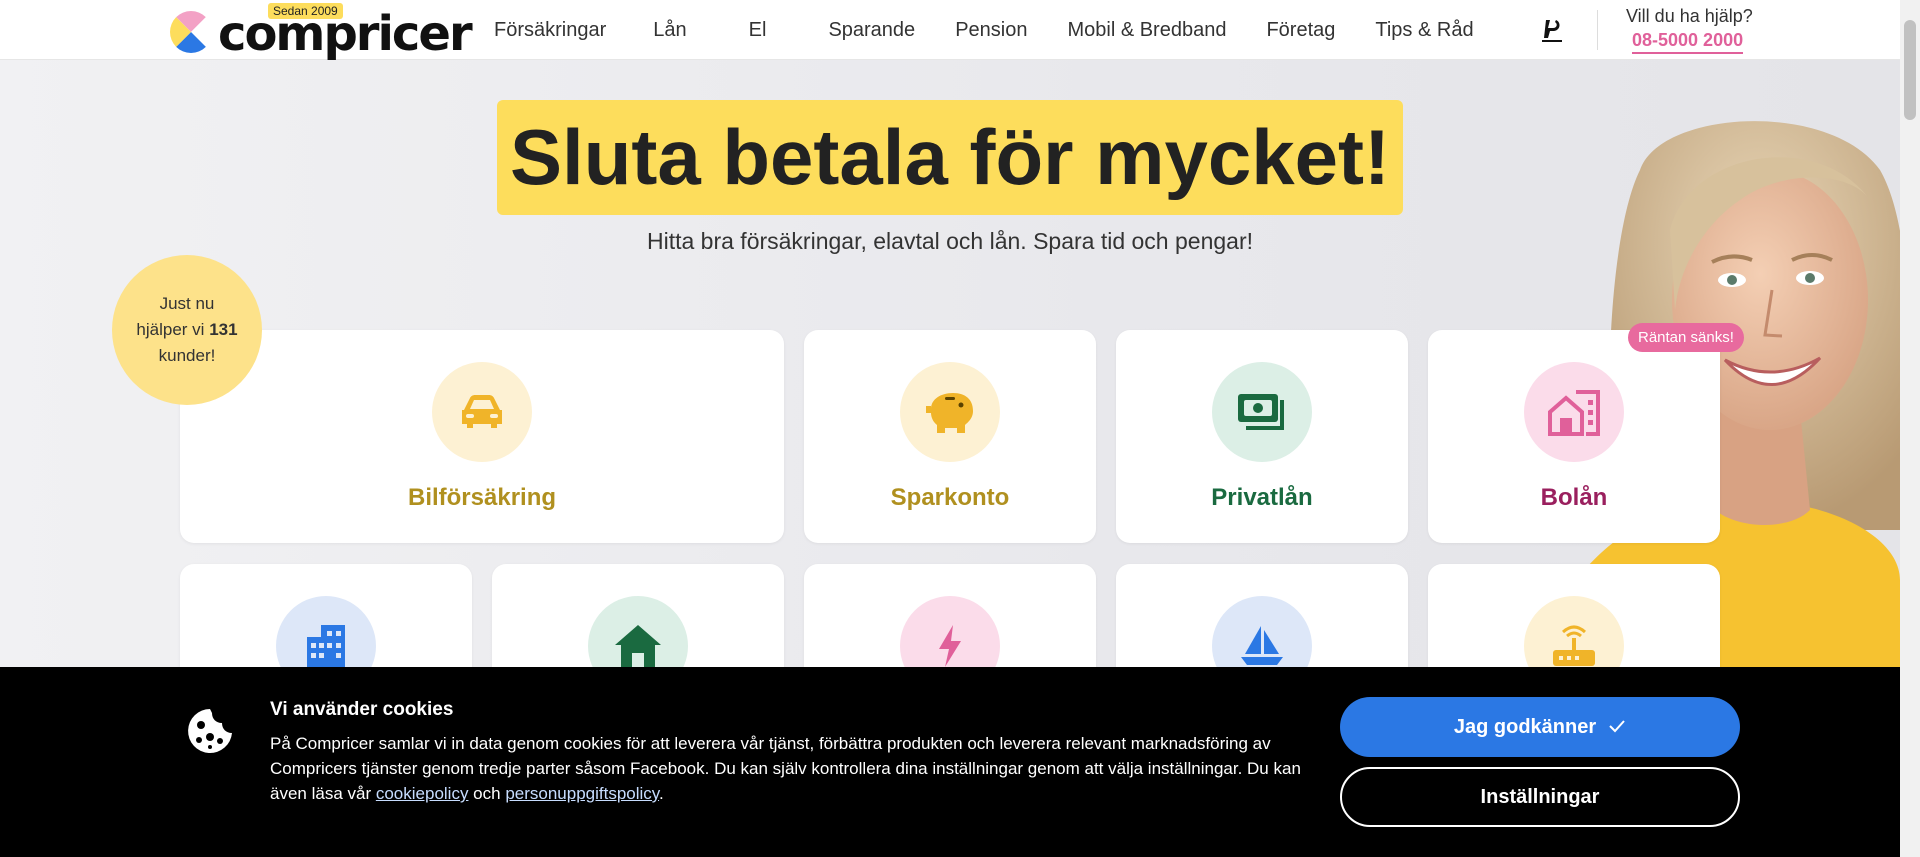  I want to click on cookie-title: Vi använder cookies, so click(362, 709).